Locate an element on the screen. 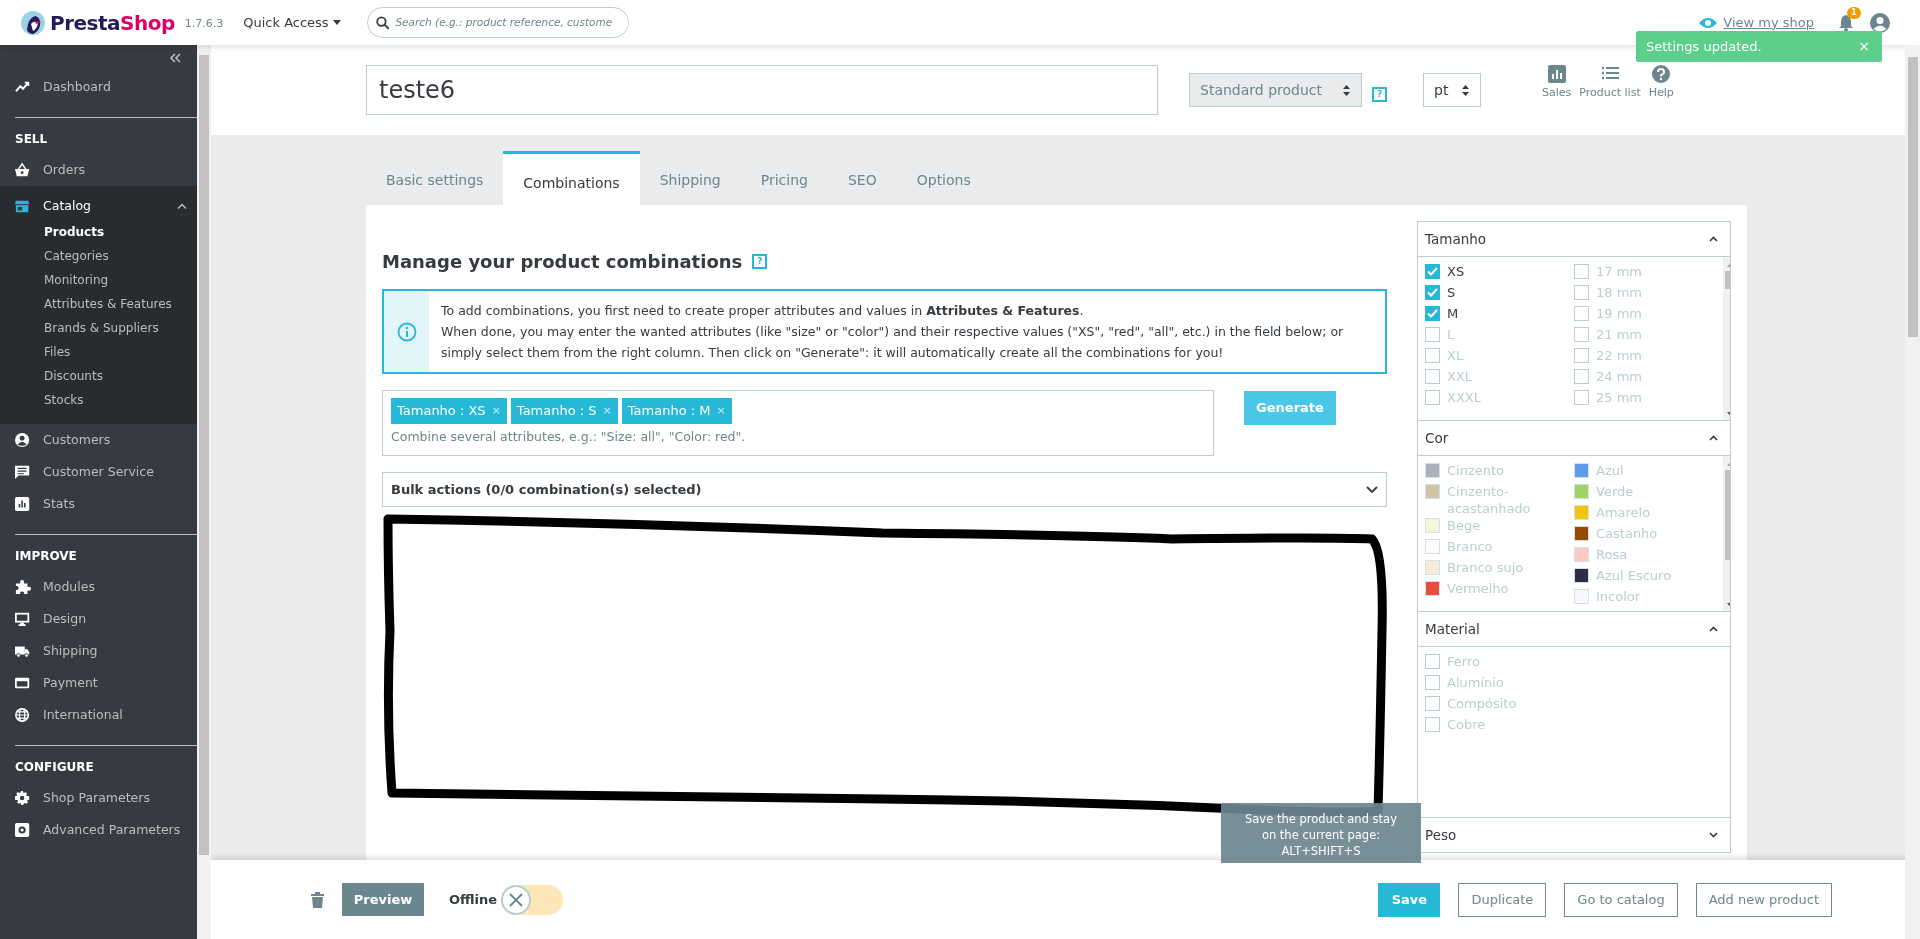 The width and height of the screenshot is (1920, 939). sidebar-item: Customer Service is located at coordinates (98, 472).